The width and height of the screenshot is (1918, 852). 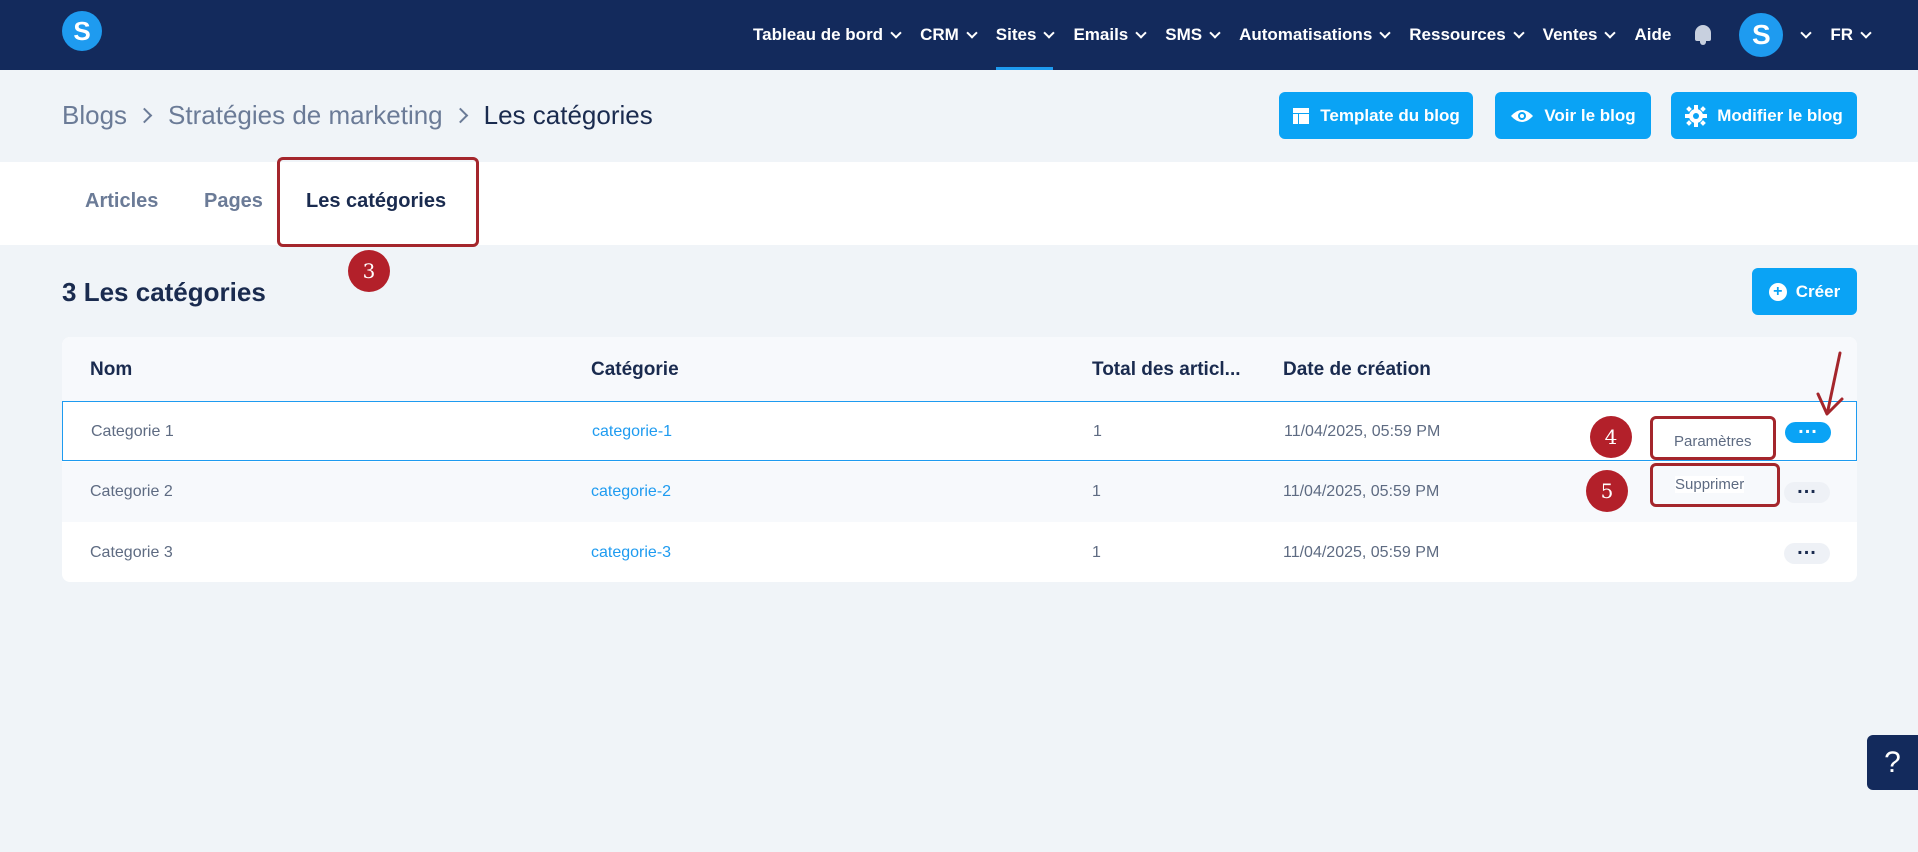 I want to click on annotation-step-5: 5, so click(x=1607, y=491).